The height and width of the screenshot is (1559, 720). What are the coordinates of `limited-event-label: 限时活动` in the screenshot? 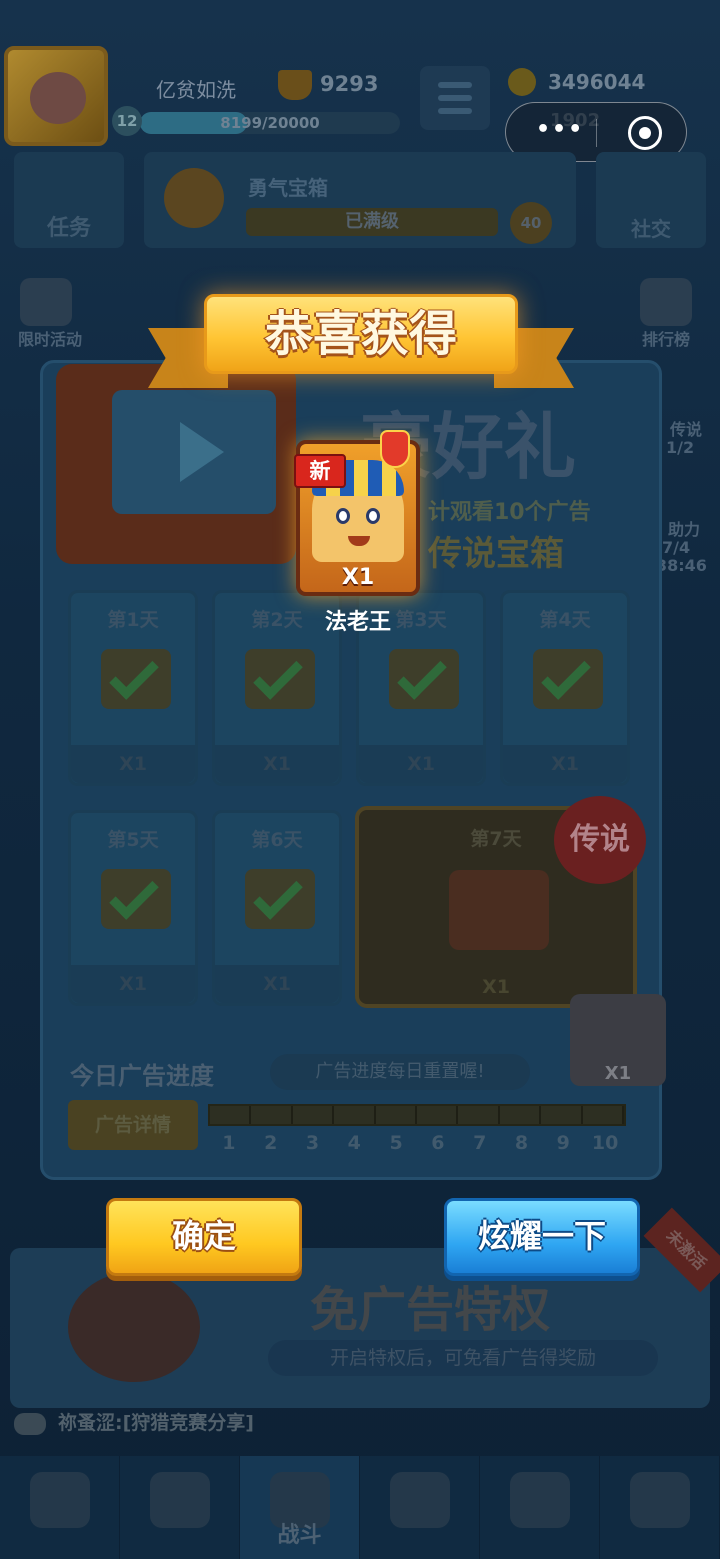 It's located at (50, 339).